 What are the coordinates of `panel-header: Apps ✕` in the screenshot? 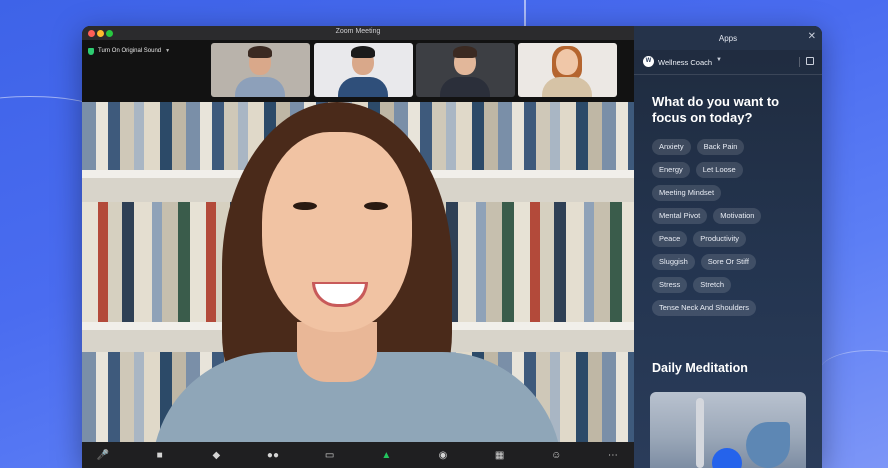 It's located at (728, 38).